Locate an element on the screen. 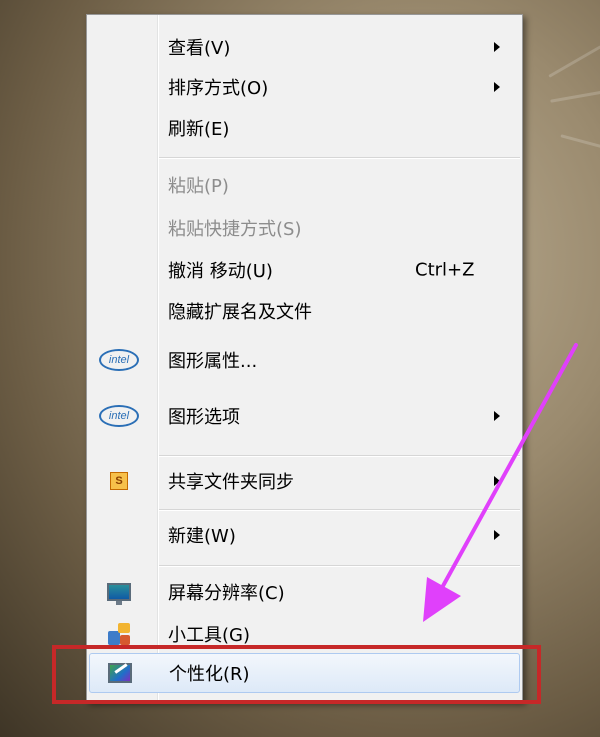 The image size is (600, 737). menu-item-label: 屏幕分辨率(C) is located at coordinates (226, 593).